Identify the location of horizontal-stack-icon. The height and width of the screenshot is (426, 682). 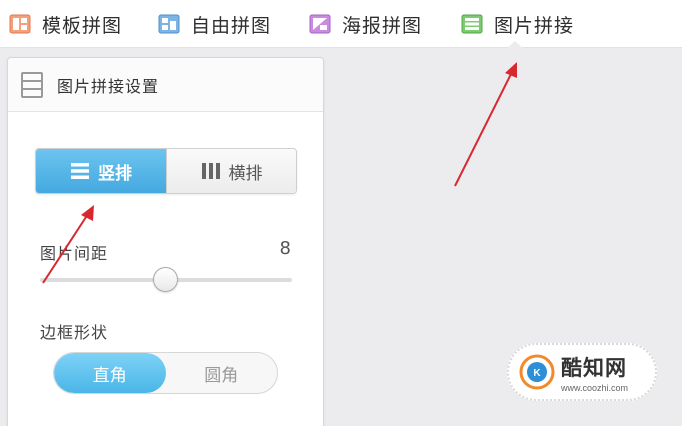
(210, 171).